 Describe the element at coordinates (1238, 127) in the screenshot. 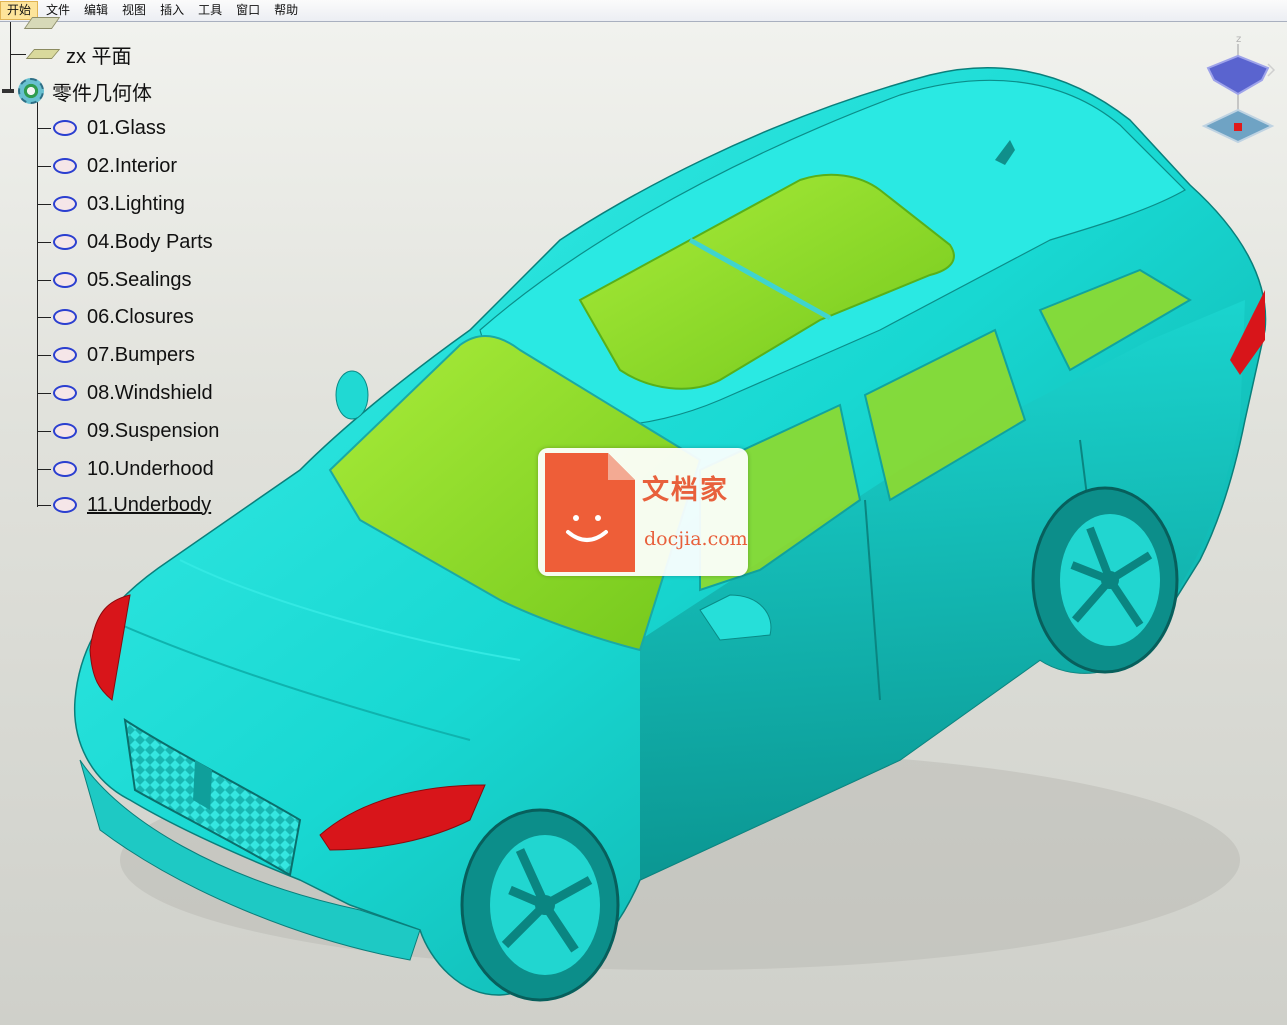

I see `compass-handle` at that location.